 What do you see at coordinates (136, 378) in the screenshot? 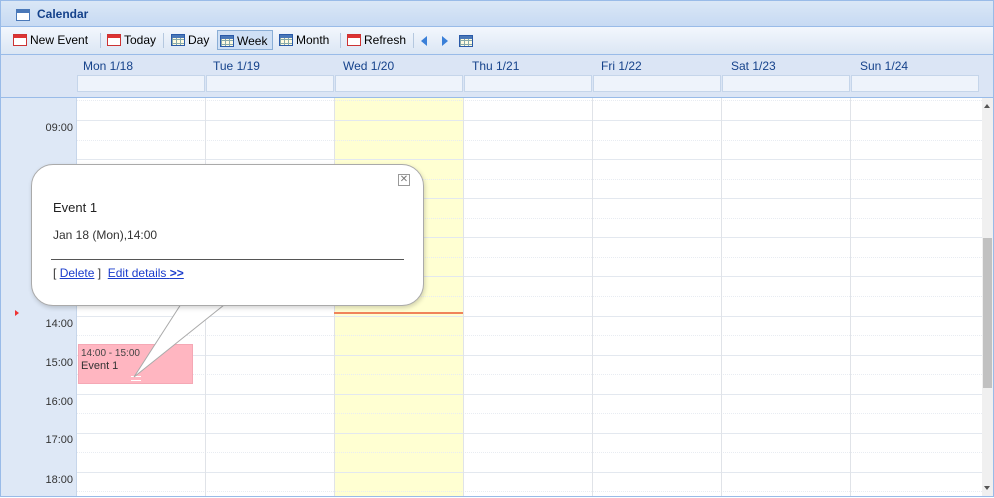
I see `resize-handle` at bounding box center [136, 378].